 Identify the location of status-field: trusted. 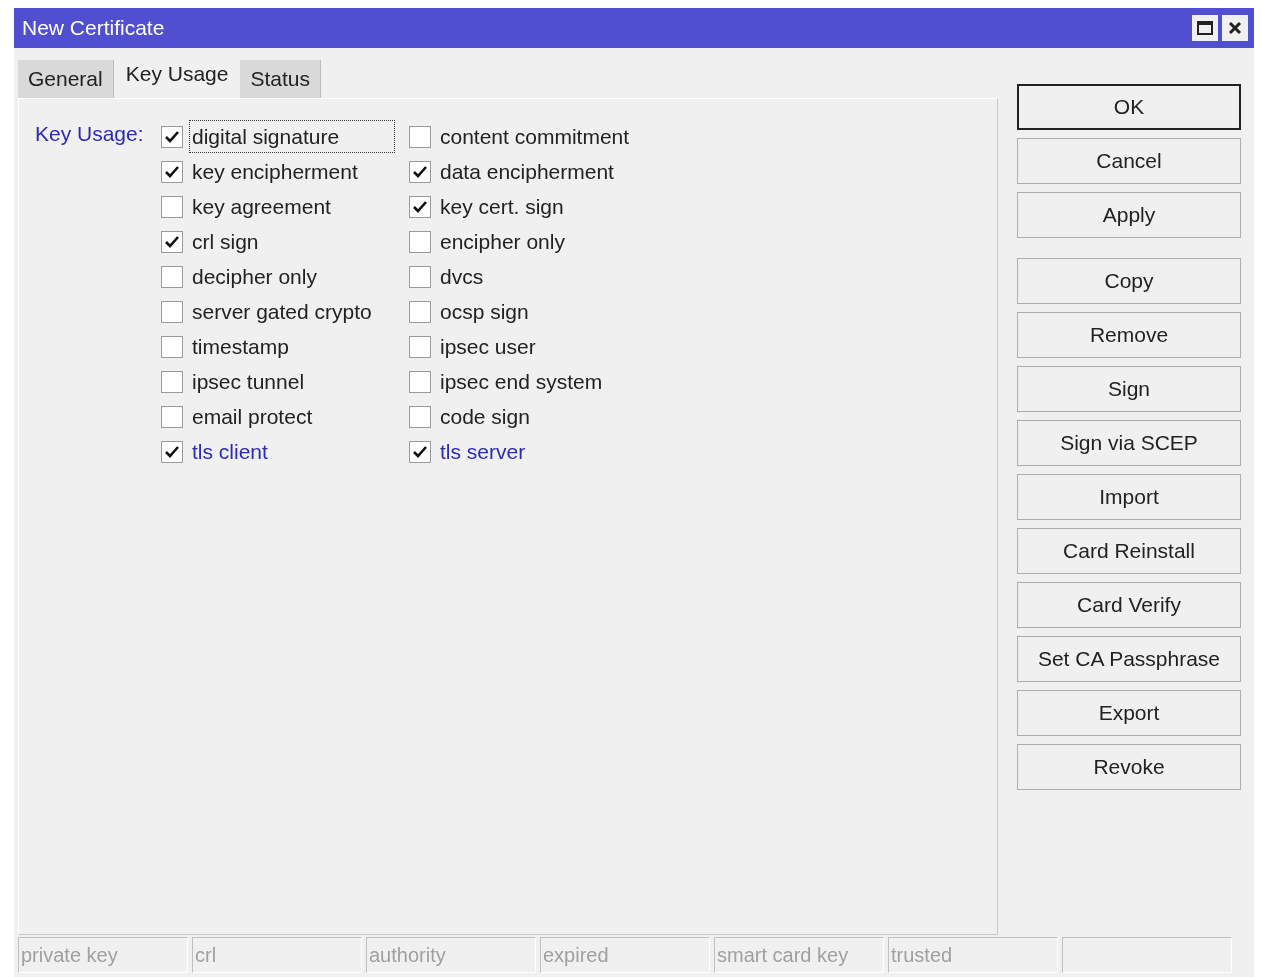
(973, 955).